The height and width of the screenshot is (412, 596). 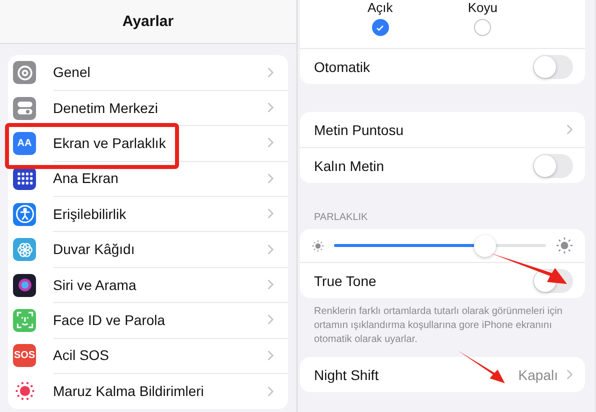 I want to click on settings-item: Ana Ekran, so click(x=148, y=179).